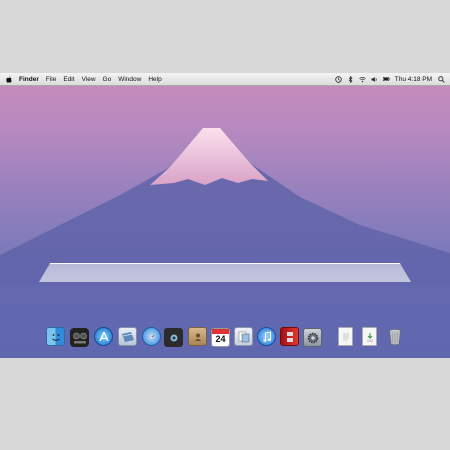 The width and height of the screenshot is (450, 450). I want to click on menu-file: File, so click(51, 79).